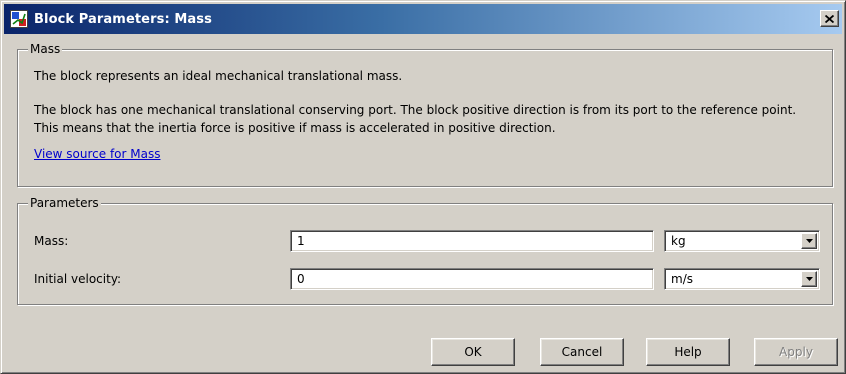 The image size is (846, 374). I want to click on title-bar: Block Parameters: Mass, so click(423, 19).